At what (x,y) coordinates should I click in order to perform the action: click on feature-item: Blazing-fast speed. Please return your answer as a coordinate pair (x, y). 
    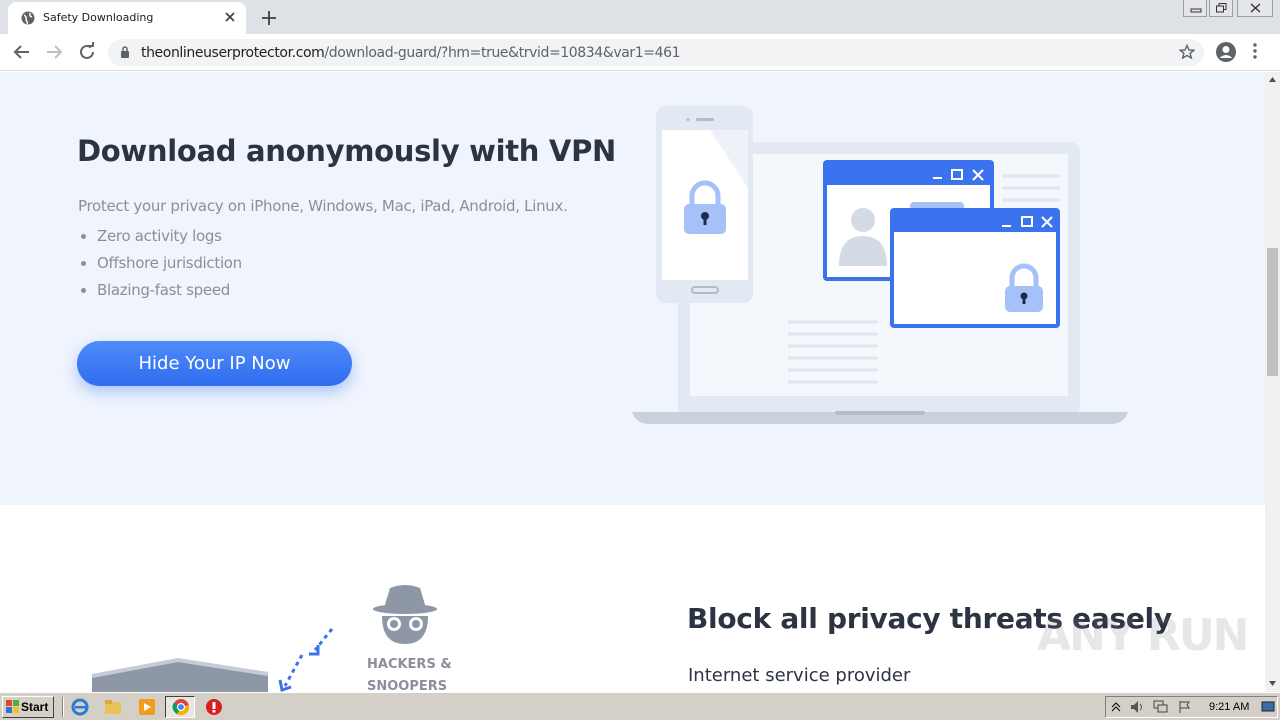
    Looking at the image, I should click on (160, 294).